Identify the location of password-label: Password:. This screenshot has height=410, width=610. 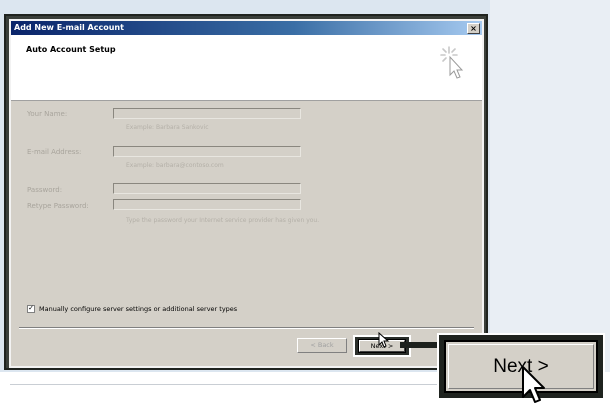
(45, 190).